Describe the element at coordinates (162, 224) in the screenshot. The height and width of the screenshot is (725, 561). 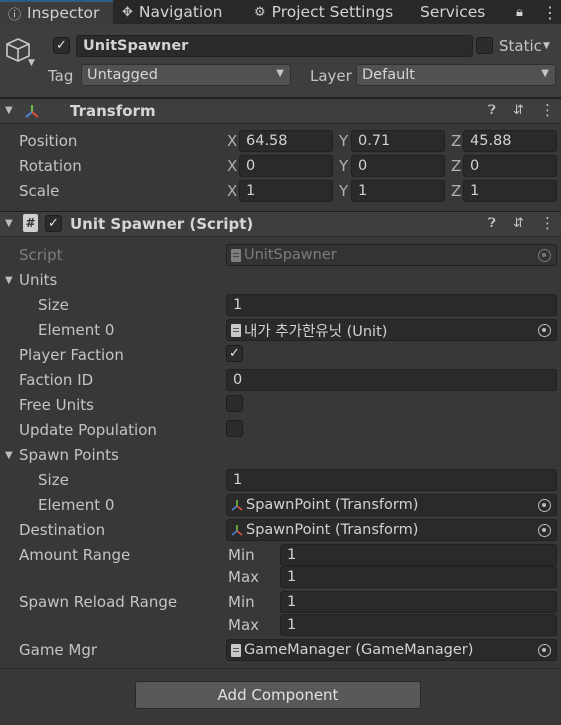
I see `component-title: Unit Spawner (Script)` at that location.